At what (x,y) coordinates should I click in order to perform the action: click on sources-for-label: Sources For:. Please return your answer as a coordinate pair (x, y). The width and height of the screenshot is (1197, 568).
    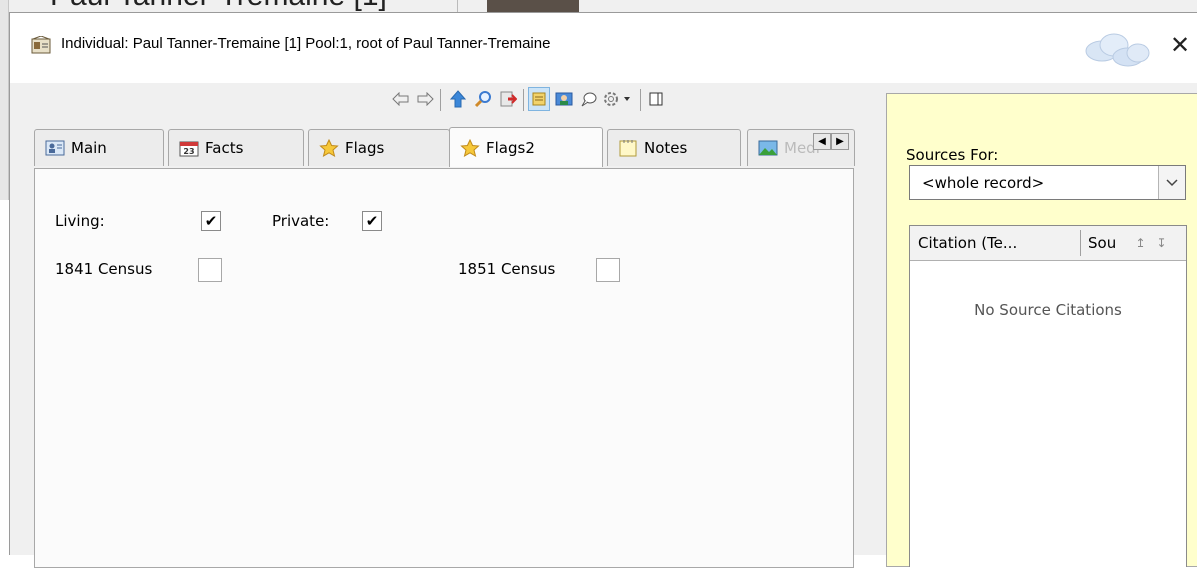
    Looking at the image, I should click on (952, 155).